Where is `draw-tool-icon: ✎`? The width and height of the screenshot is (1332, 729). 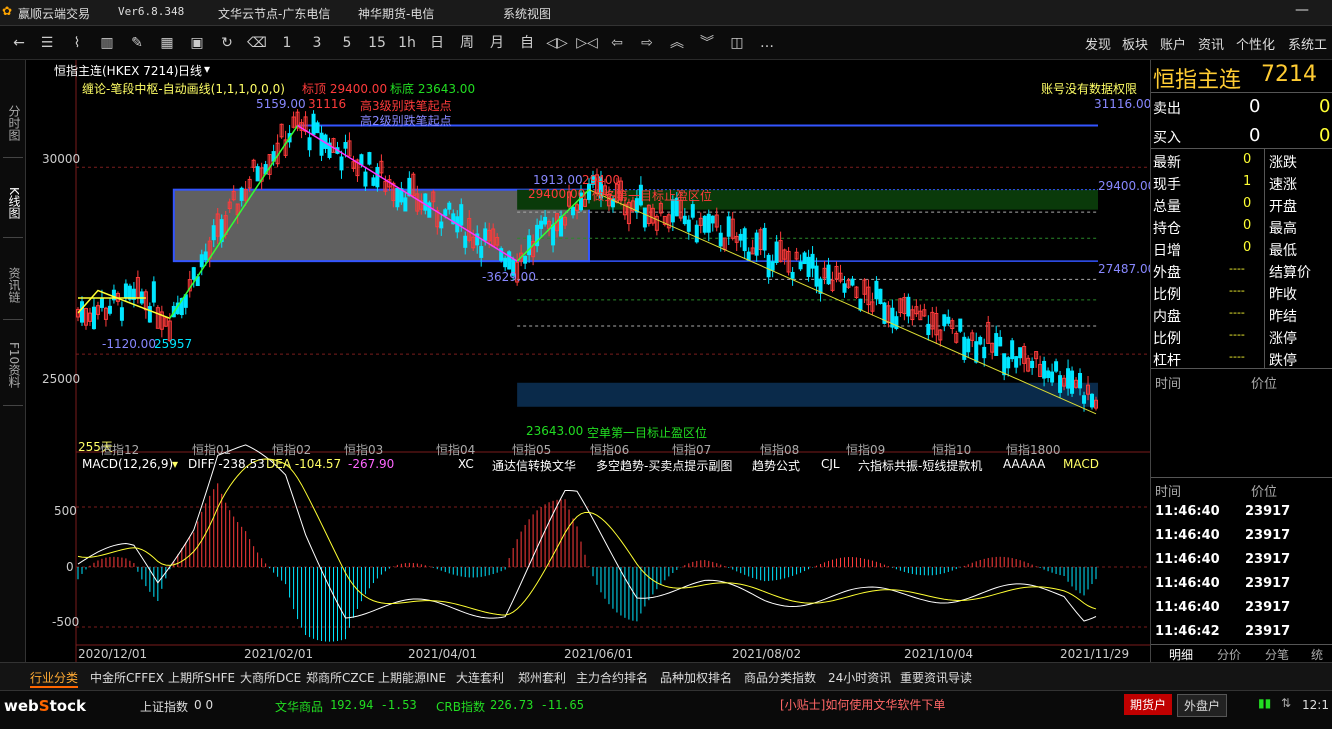 draw-tool-icon: ✎ is located at coordinates (137, 43).